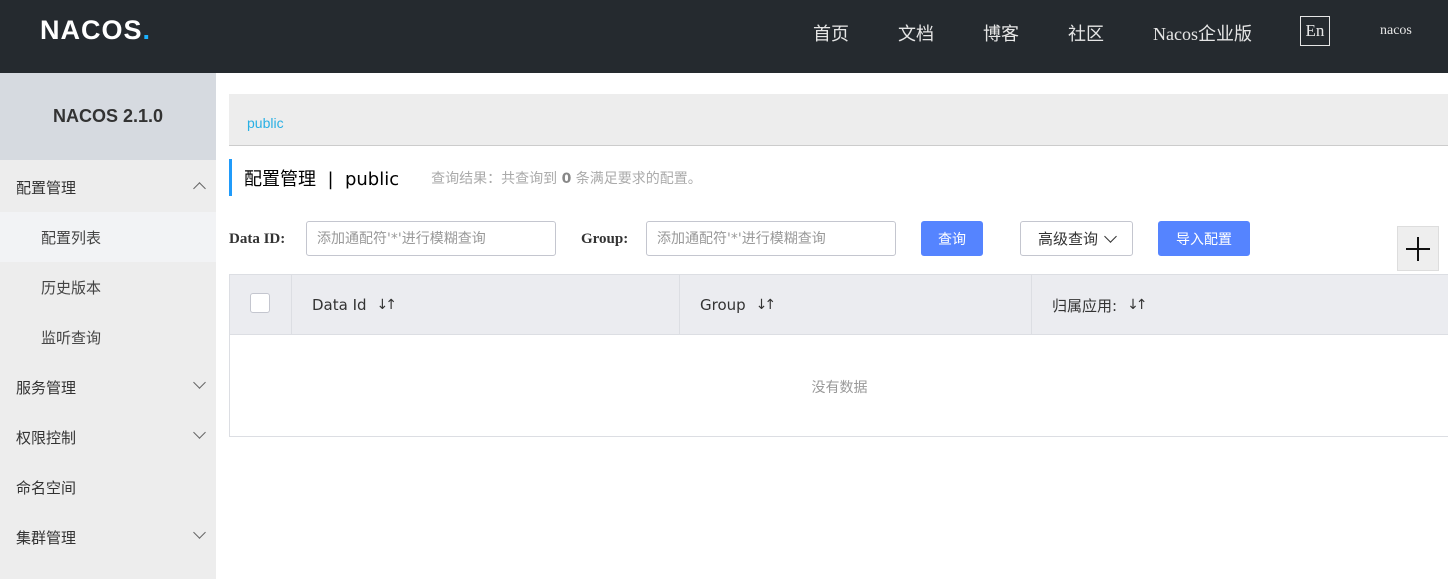  I want to click on sidebar-item-cluster-management: 集群管理, so click(108, 537).